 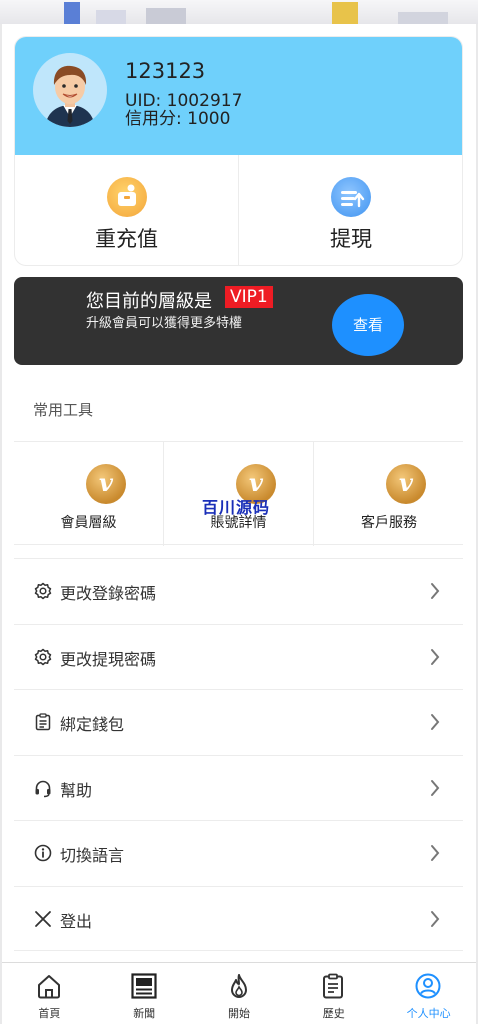 I want to click on tab-label: 歷史, so click(x=333, y=1013).